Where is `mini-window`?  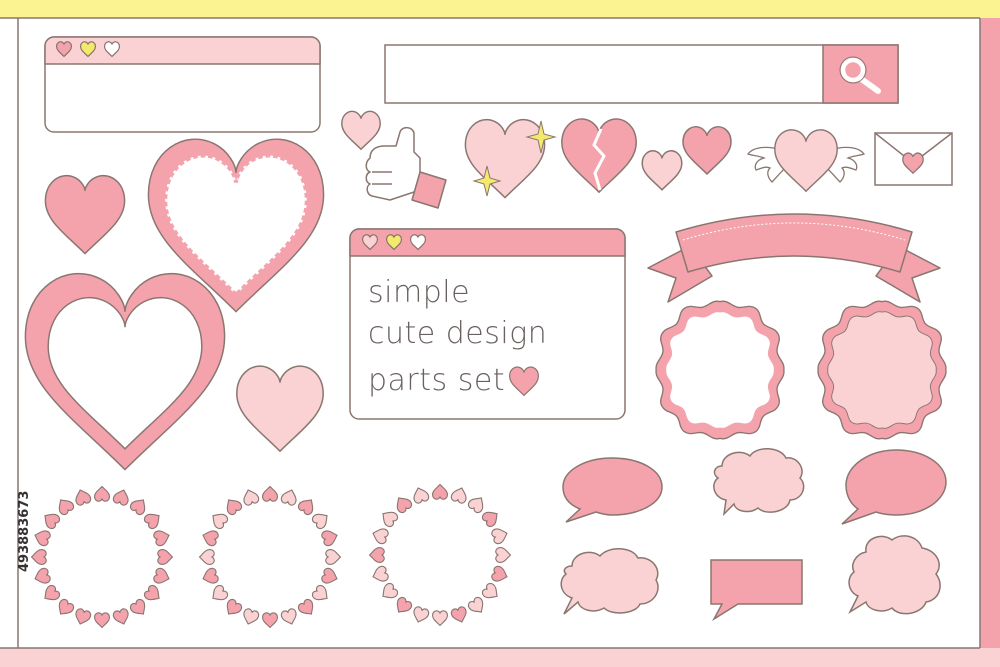
mini-window is located at coordinates (182, 84).